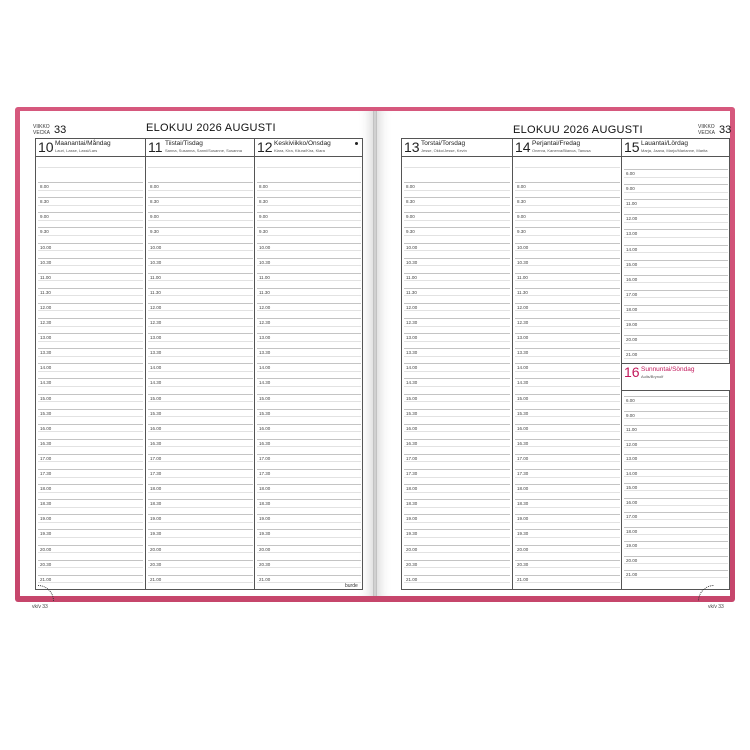 The image size is (750, 750). What do you see at coordinates (706, 133) in the screenshot?
I see `week-label-sv: VECKA` at bounding box center [706, 133].